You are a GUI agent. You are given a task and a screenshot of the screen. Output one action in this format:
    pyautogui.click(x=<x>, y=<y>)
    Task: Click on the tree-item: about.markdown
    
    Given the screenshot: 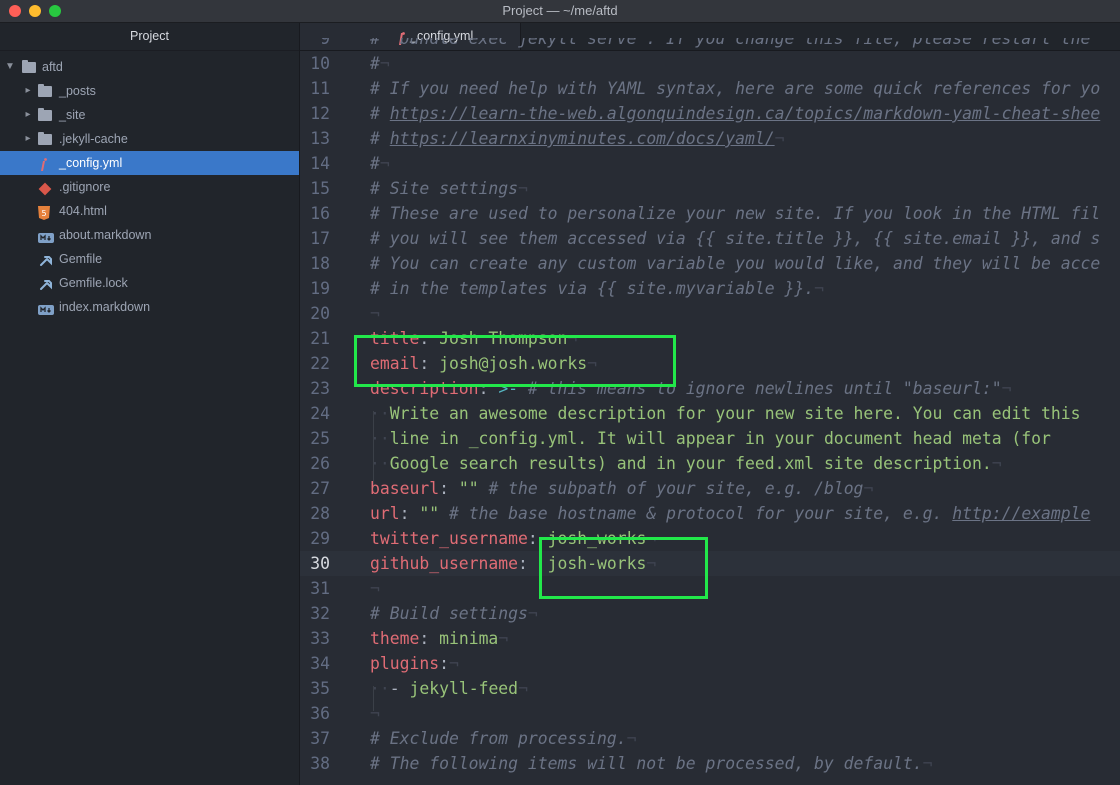 What is the action you would take?
    pyautogui.click(x=149, y=235)
    